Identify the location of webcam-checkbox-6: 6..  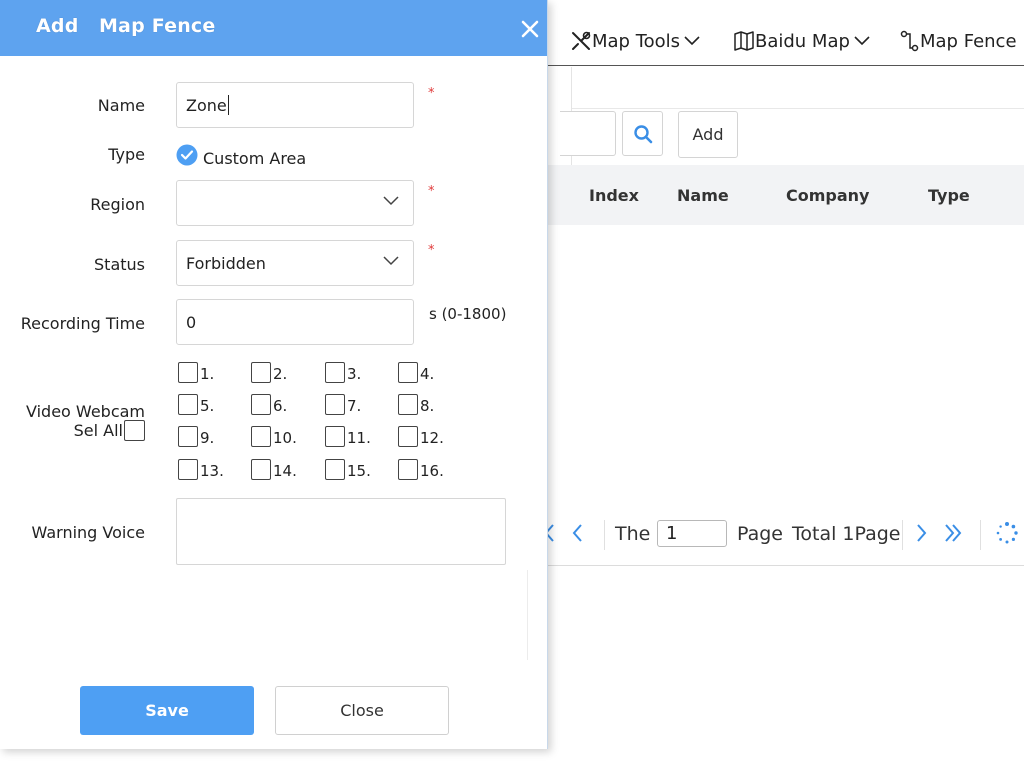
(269, 404).